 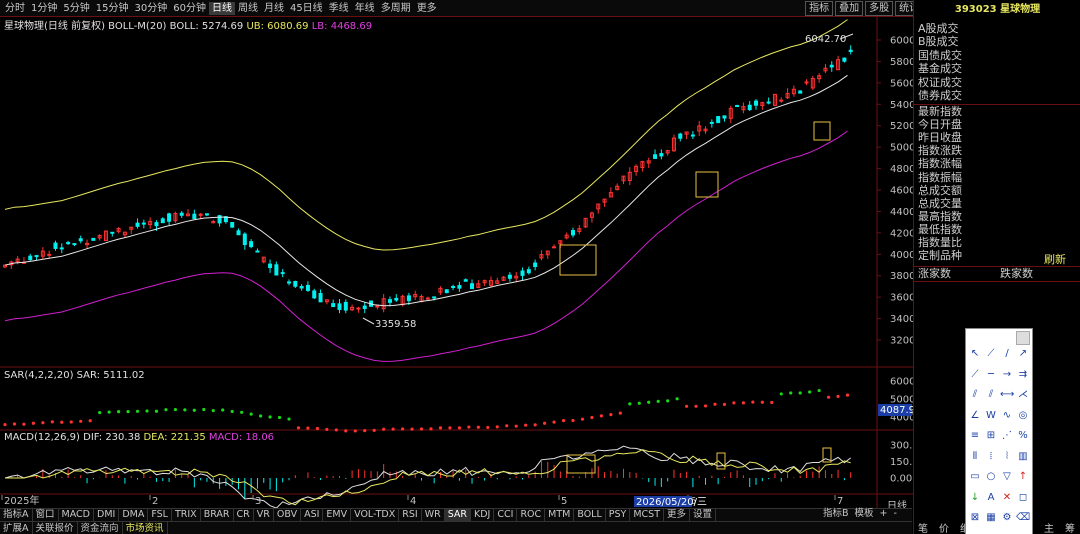 What do you see at coordinates (590, 515) in the screenshot?
I see `indicator-tab: BOLL` at bounding box center [590, 515].